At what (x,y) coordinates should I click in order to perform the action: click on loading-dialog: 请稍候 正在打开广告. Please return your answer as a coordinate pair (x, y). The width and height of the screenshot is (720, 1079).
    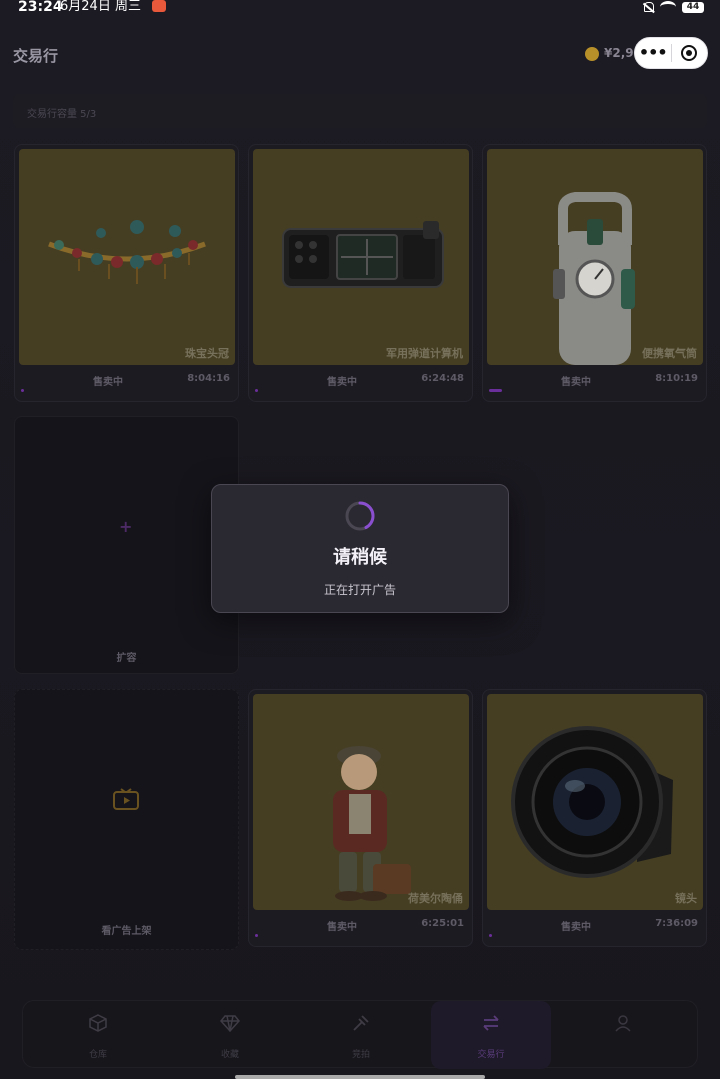
    Looking at the image, I should click on (360, 548).